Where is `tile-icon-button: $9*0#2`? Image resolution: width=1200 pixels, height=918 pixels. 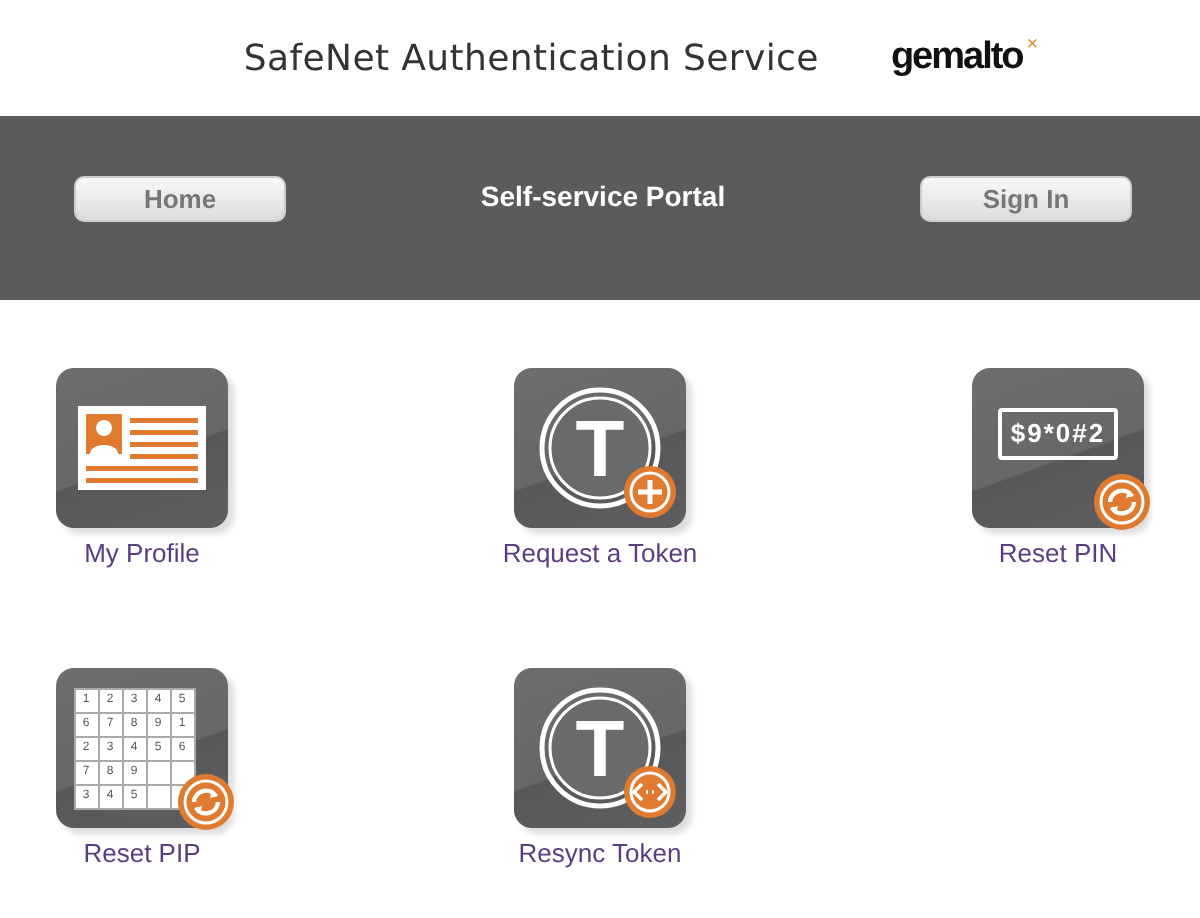
tile-icon-button: $9*0#2 is located at coordinates (1058, 448).